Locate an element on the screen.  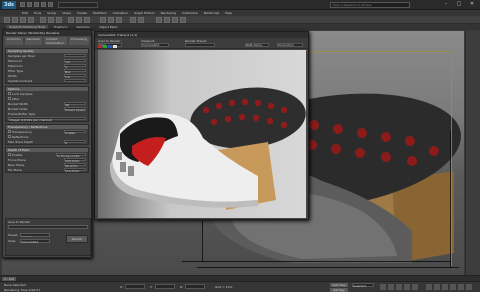
setting-field: 1.0 is located at coordinates (75, 76).